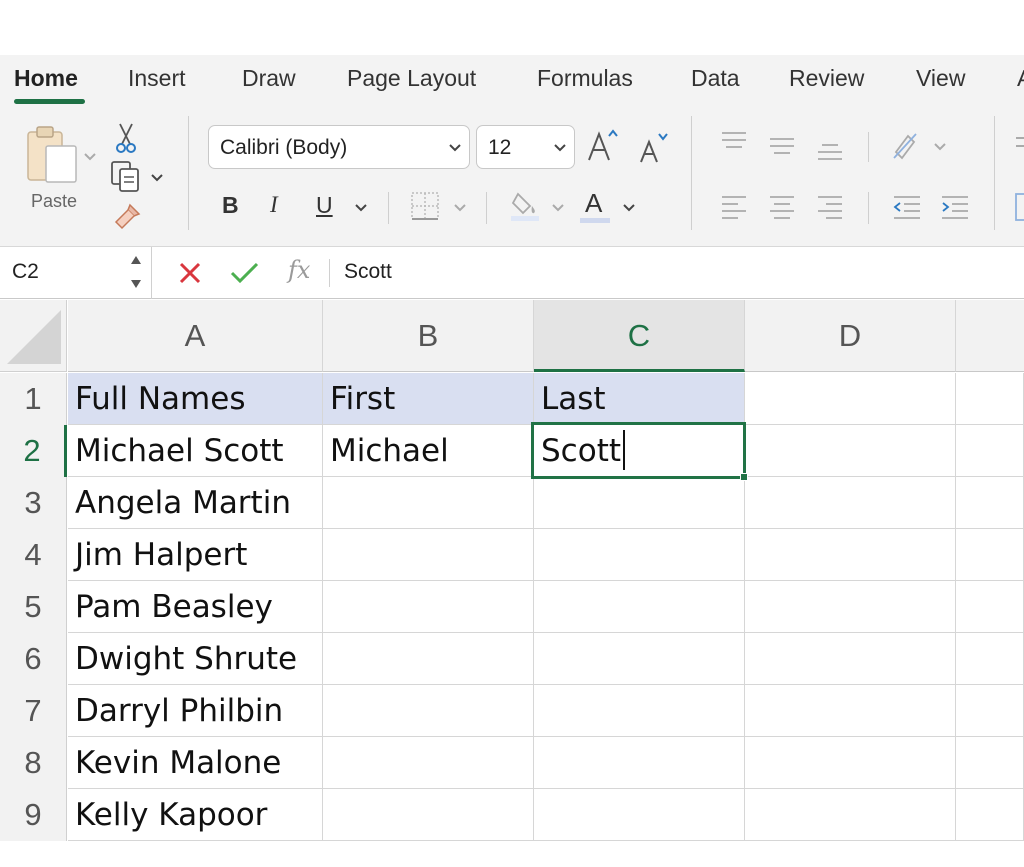 The image size is (1024, 867). I want to click on format-painter-icon, so click(127, 217).